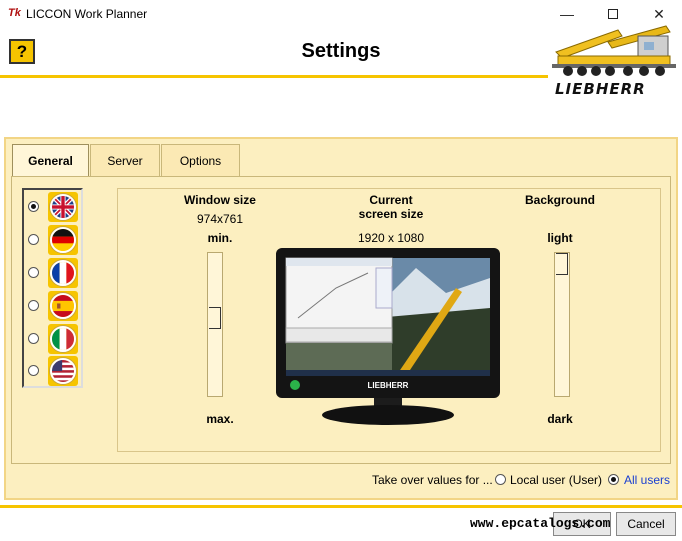 The width and height of the screenshot is (682, 541). I want to click on brand-logo: LIEBHERR, so click(600, 89).